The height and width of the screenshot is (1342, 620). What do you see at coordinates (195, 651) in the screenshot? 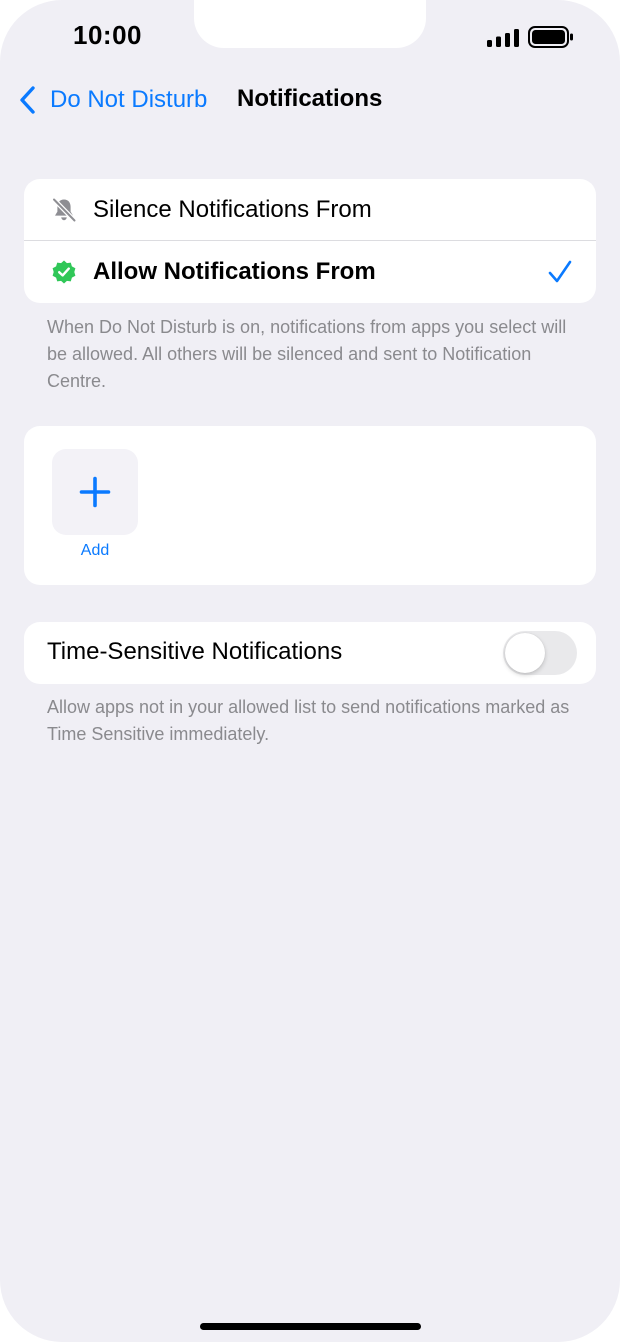
I see `time-sensitive-label: Time-Sensitive Notifications` at bounding box center [195, 651].